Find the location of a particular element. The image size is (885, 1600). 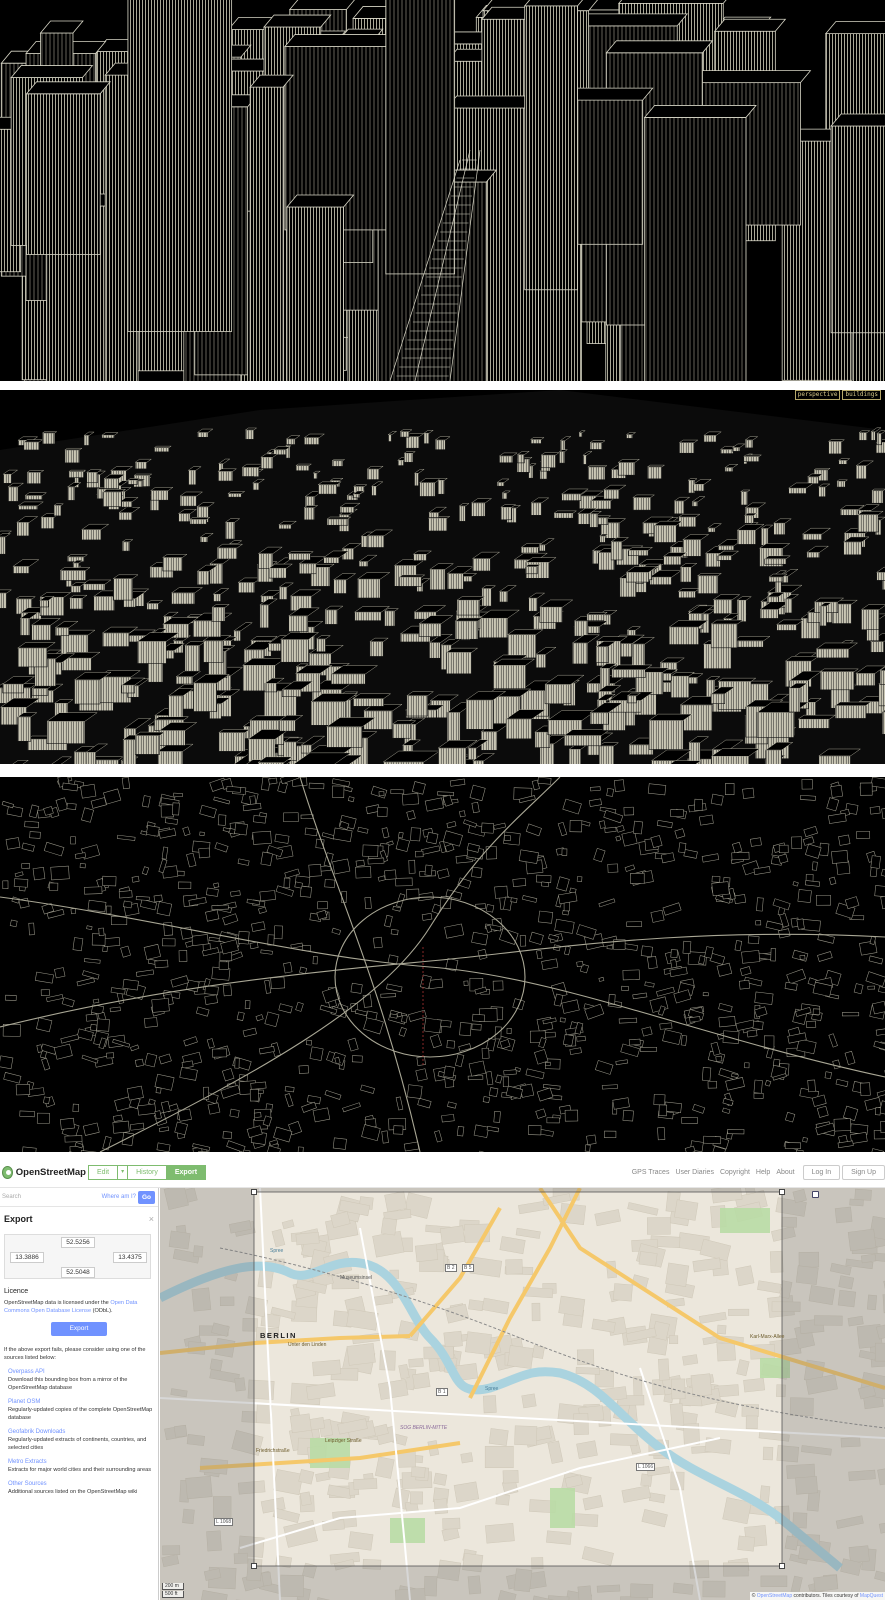

edit-dropdown-caret-icon: ▾ is located at coordinates (123, 1172).